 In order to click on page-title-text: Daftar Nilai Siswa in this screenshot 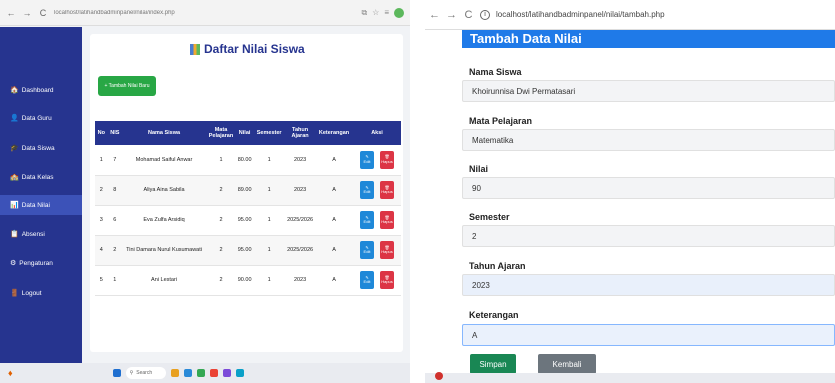, I will do `click(254, 49)`.